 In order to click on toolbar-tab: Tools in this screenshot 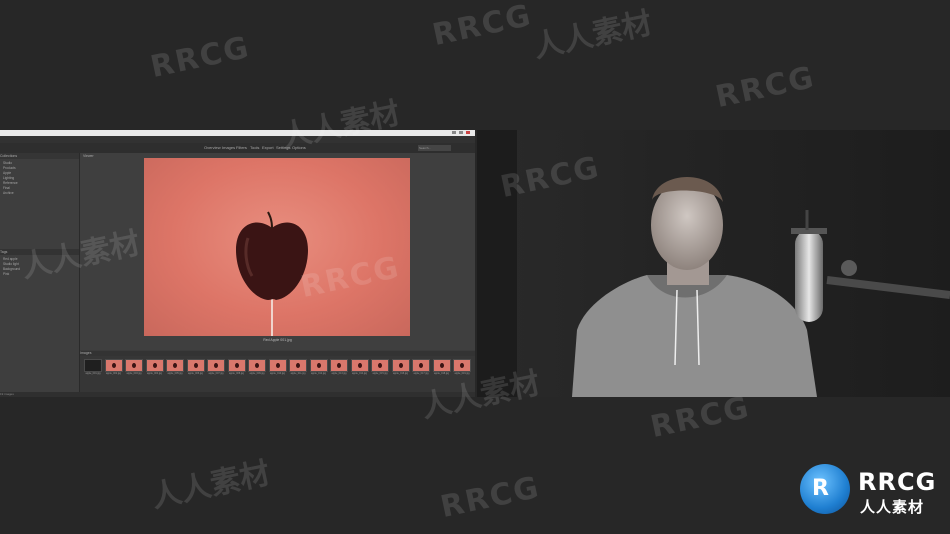, I will do `click(254, 148)`.